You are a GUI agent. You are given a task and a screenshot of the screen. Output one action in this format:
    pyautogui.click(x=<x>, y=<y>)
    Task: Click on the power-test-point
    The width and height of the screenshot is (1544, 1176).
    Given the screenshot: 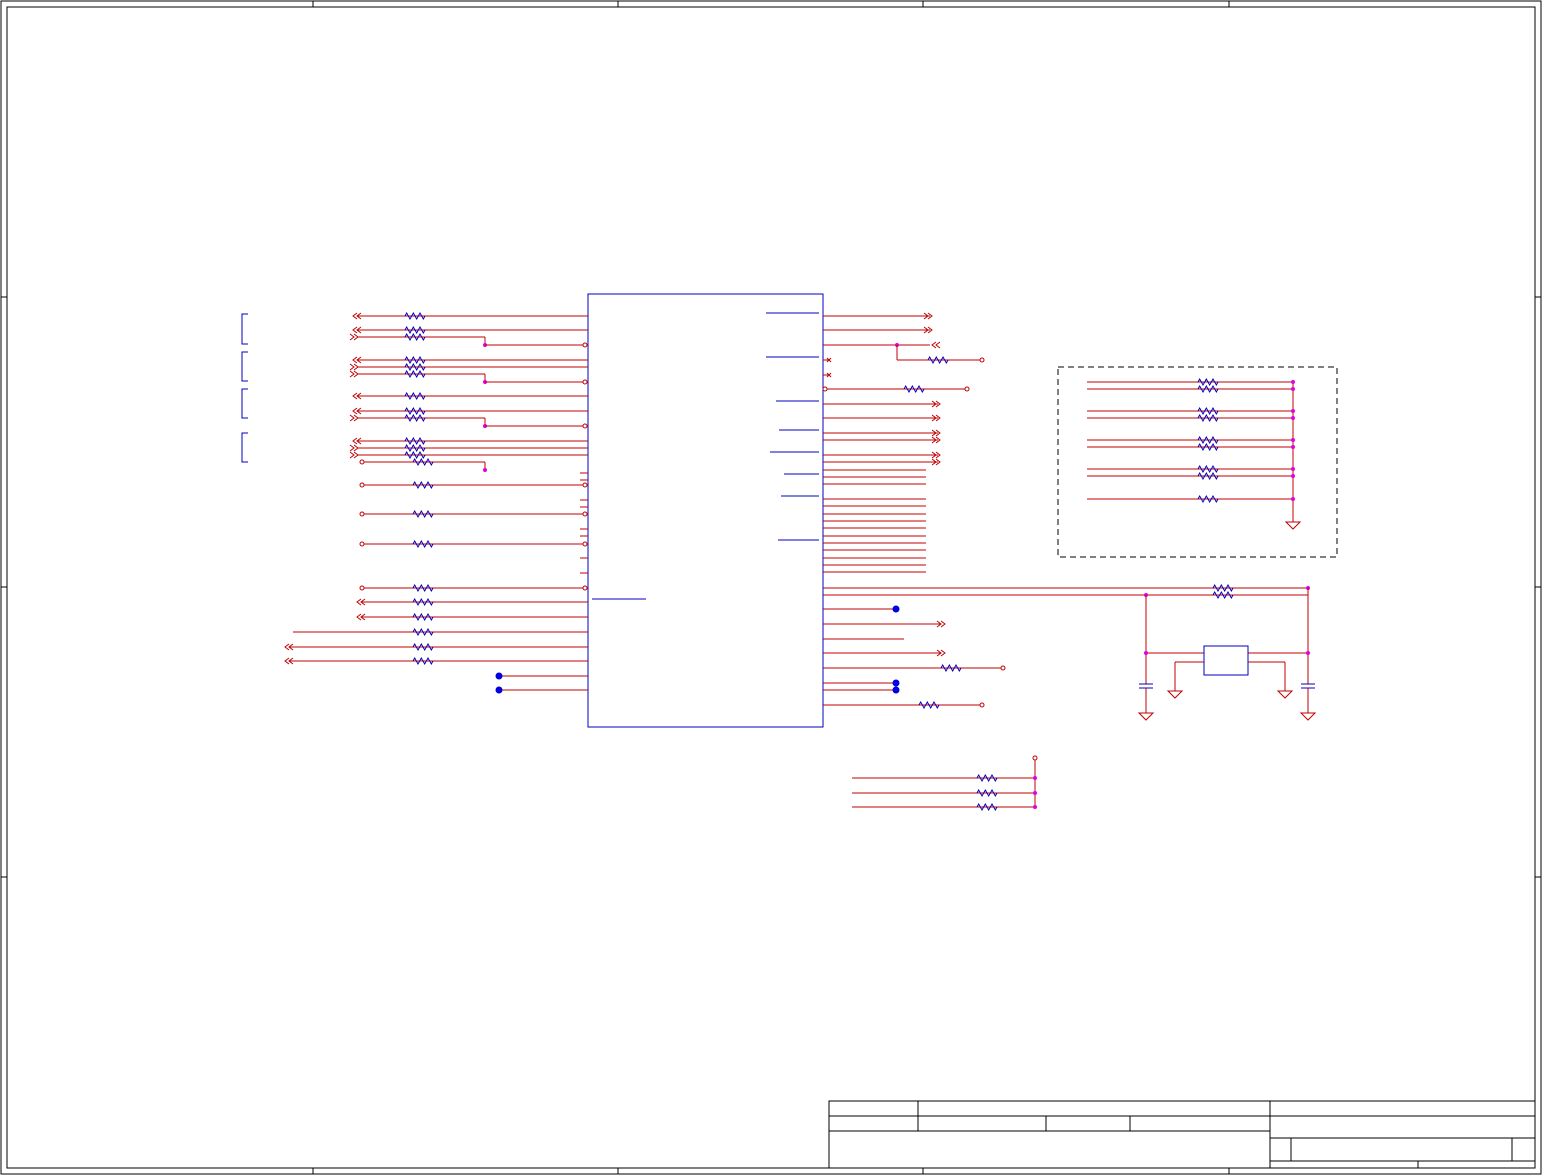 What is the action you would take?
    pyautogui.click(x=1035, y=758)
    